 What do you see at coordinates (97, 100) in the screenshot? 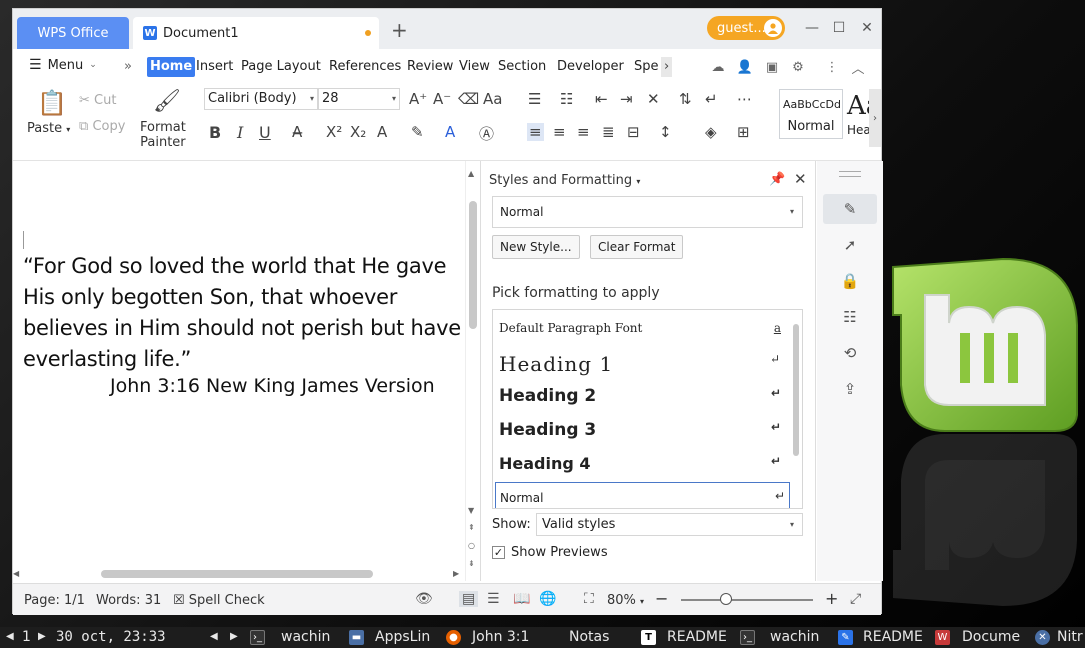
I see `cut-button: ✂ Cut` at bounding box center [97, 100].